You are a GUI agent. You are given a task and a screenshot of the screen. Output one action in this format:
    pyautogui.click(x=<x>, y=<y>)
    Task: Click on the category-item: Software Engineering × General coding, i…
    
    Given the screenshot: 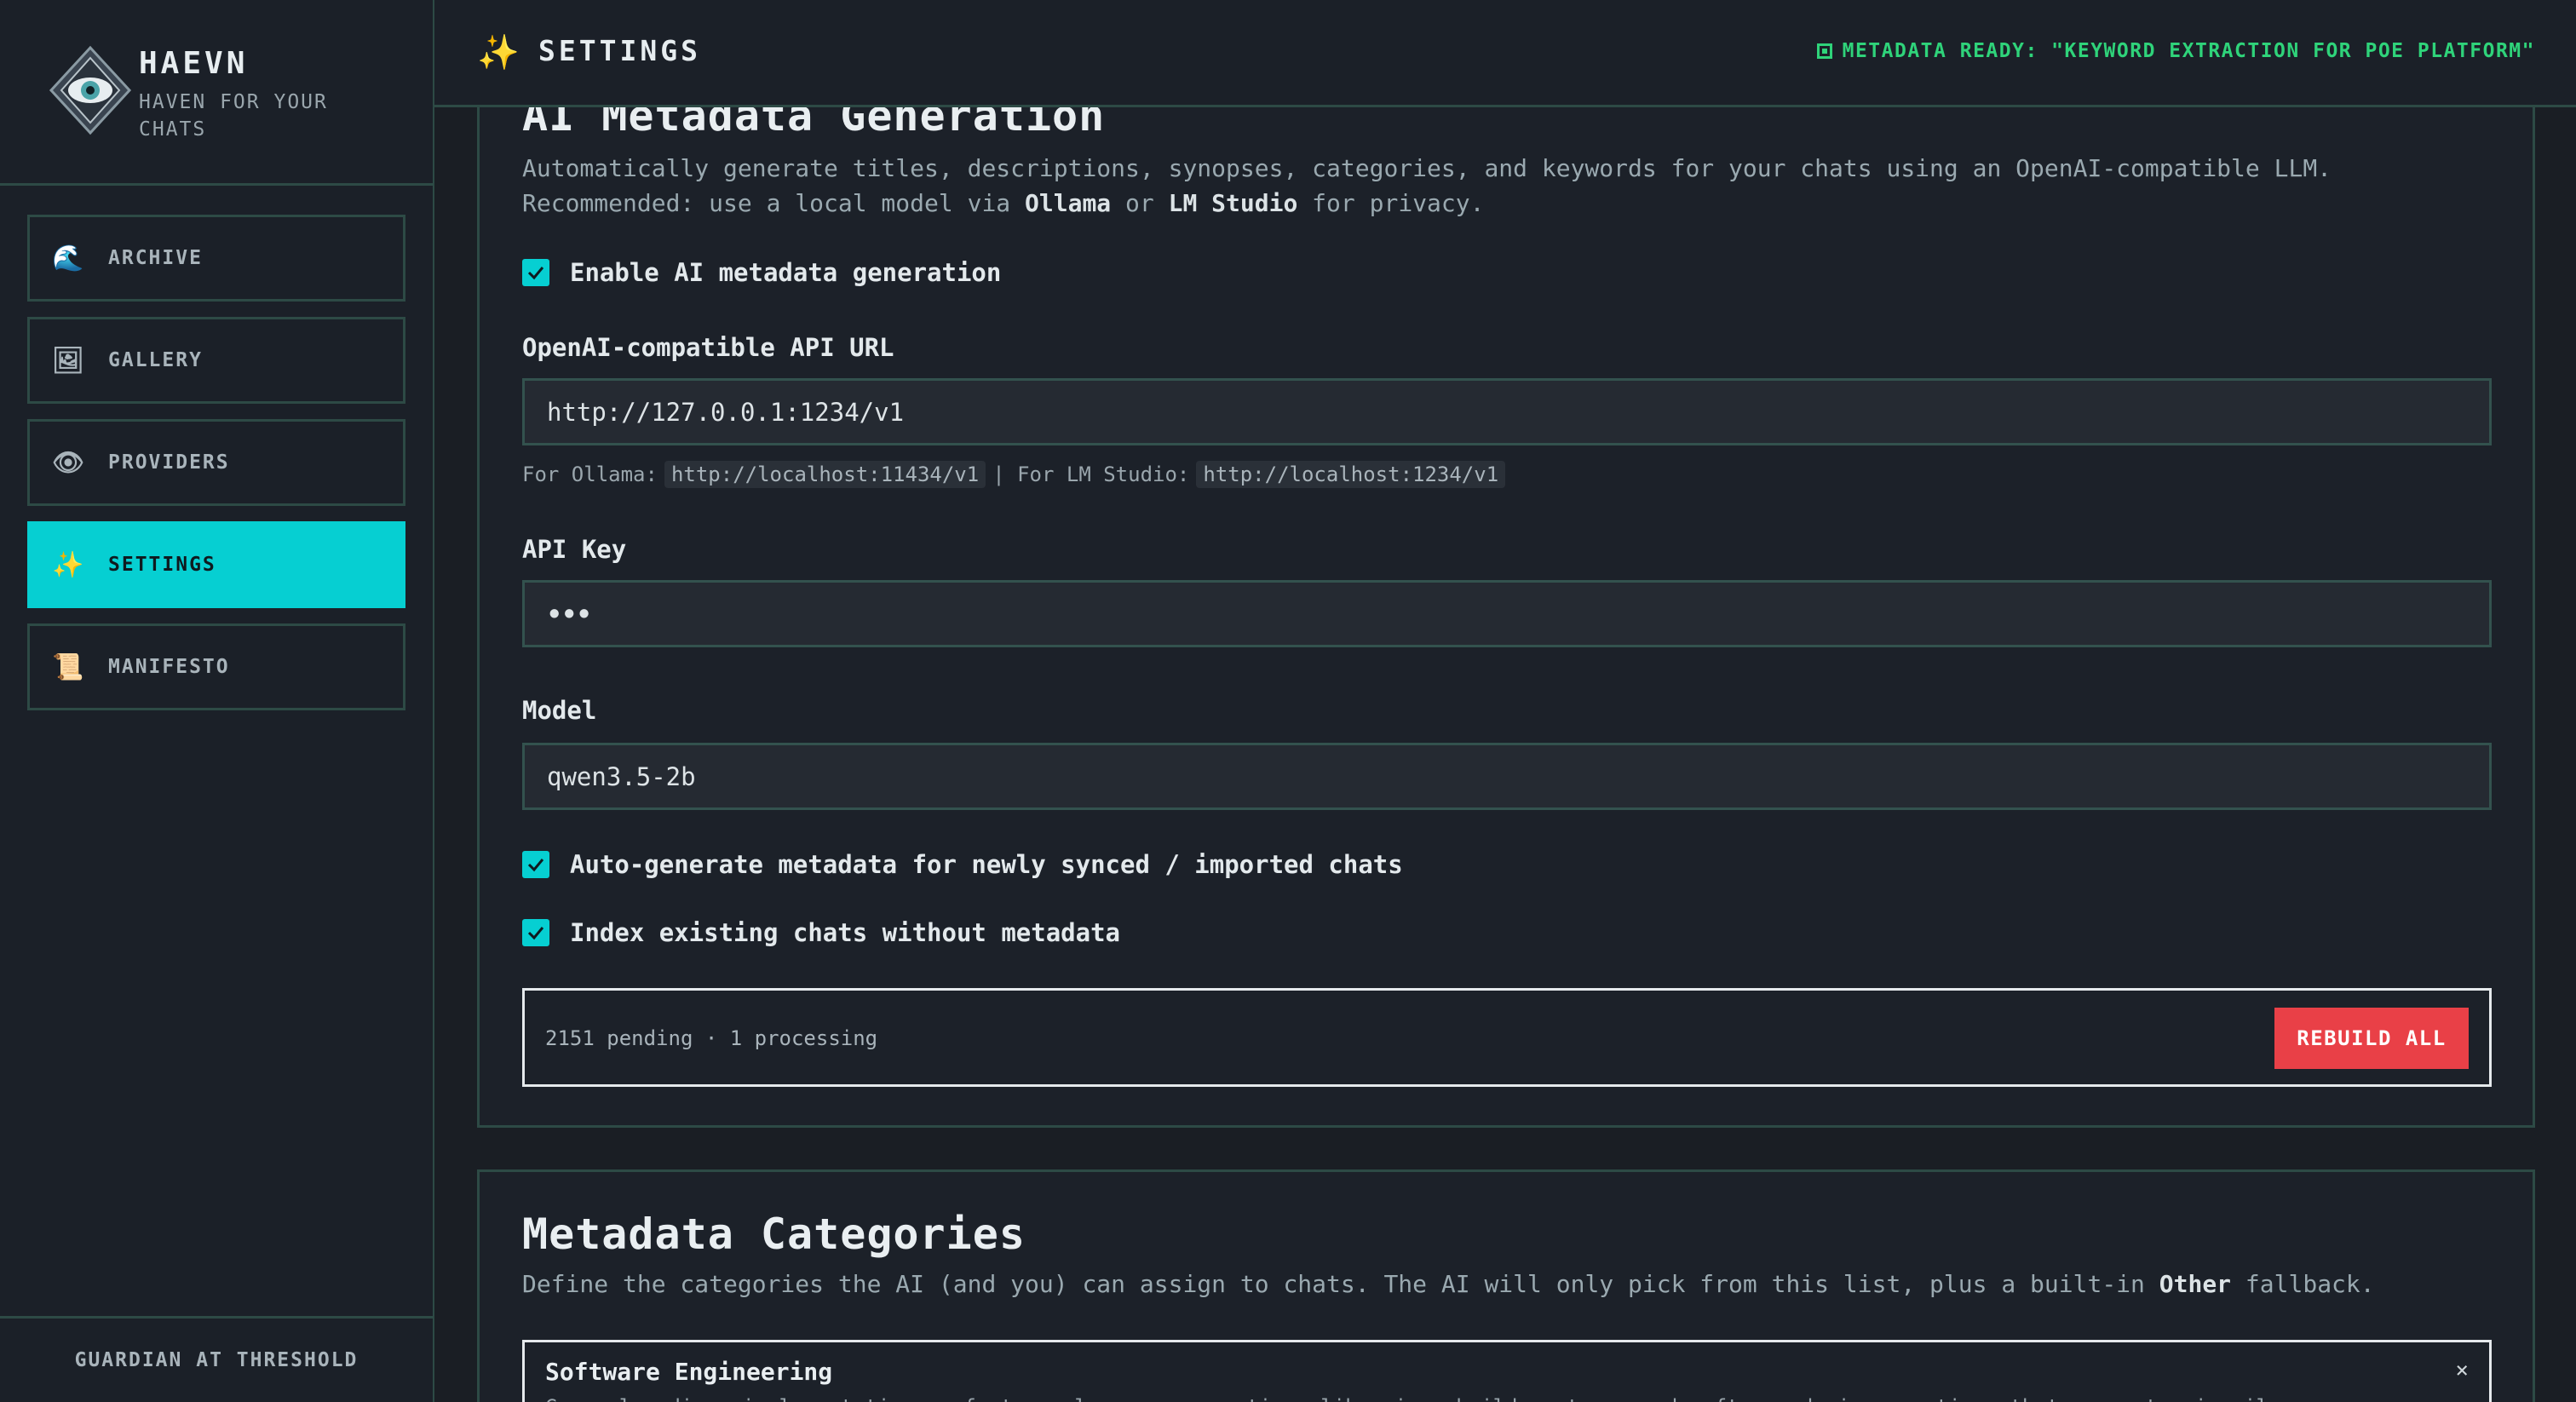 What is the action you would take?
    pyautogui.click(x=1507, y=1371)
    